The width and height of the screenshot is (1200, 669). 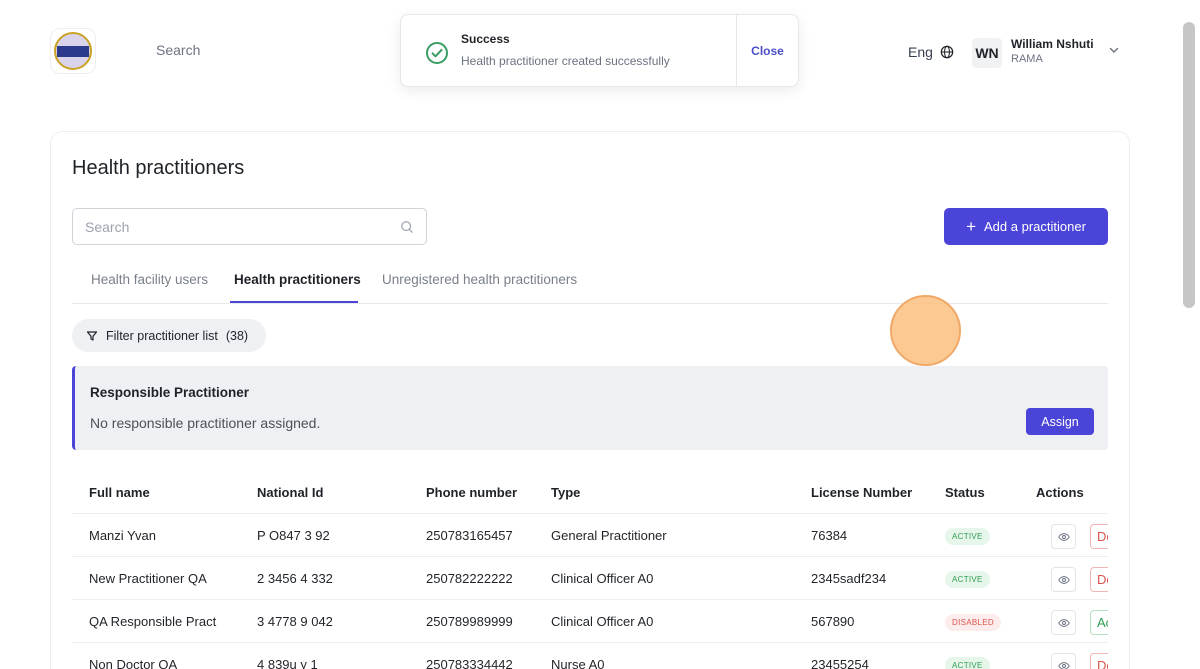 What do you see at coordinates (833, 621) in the screenshot?
I see `cell-license: 567890` at bounding box center [833, 621].